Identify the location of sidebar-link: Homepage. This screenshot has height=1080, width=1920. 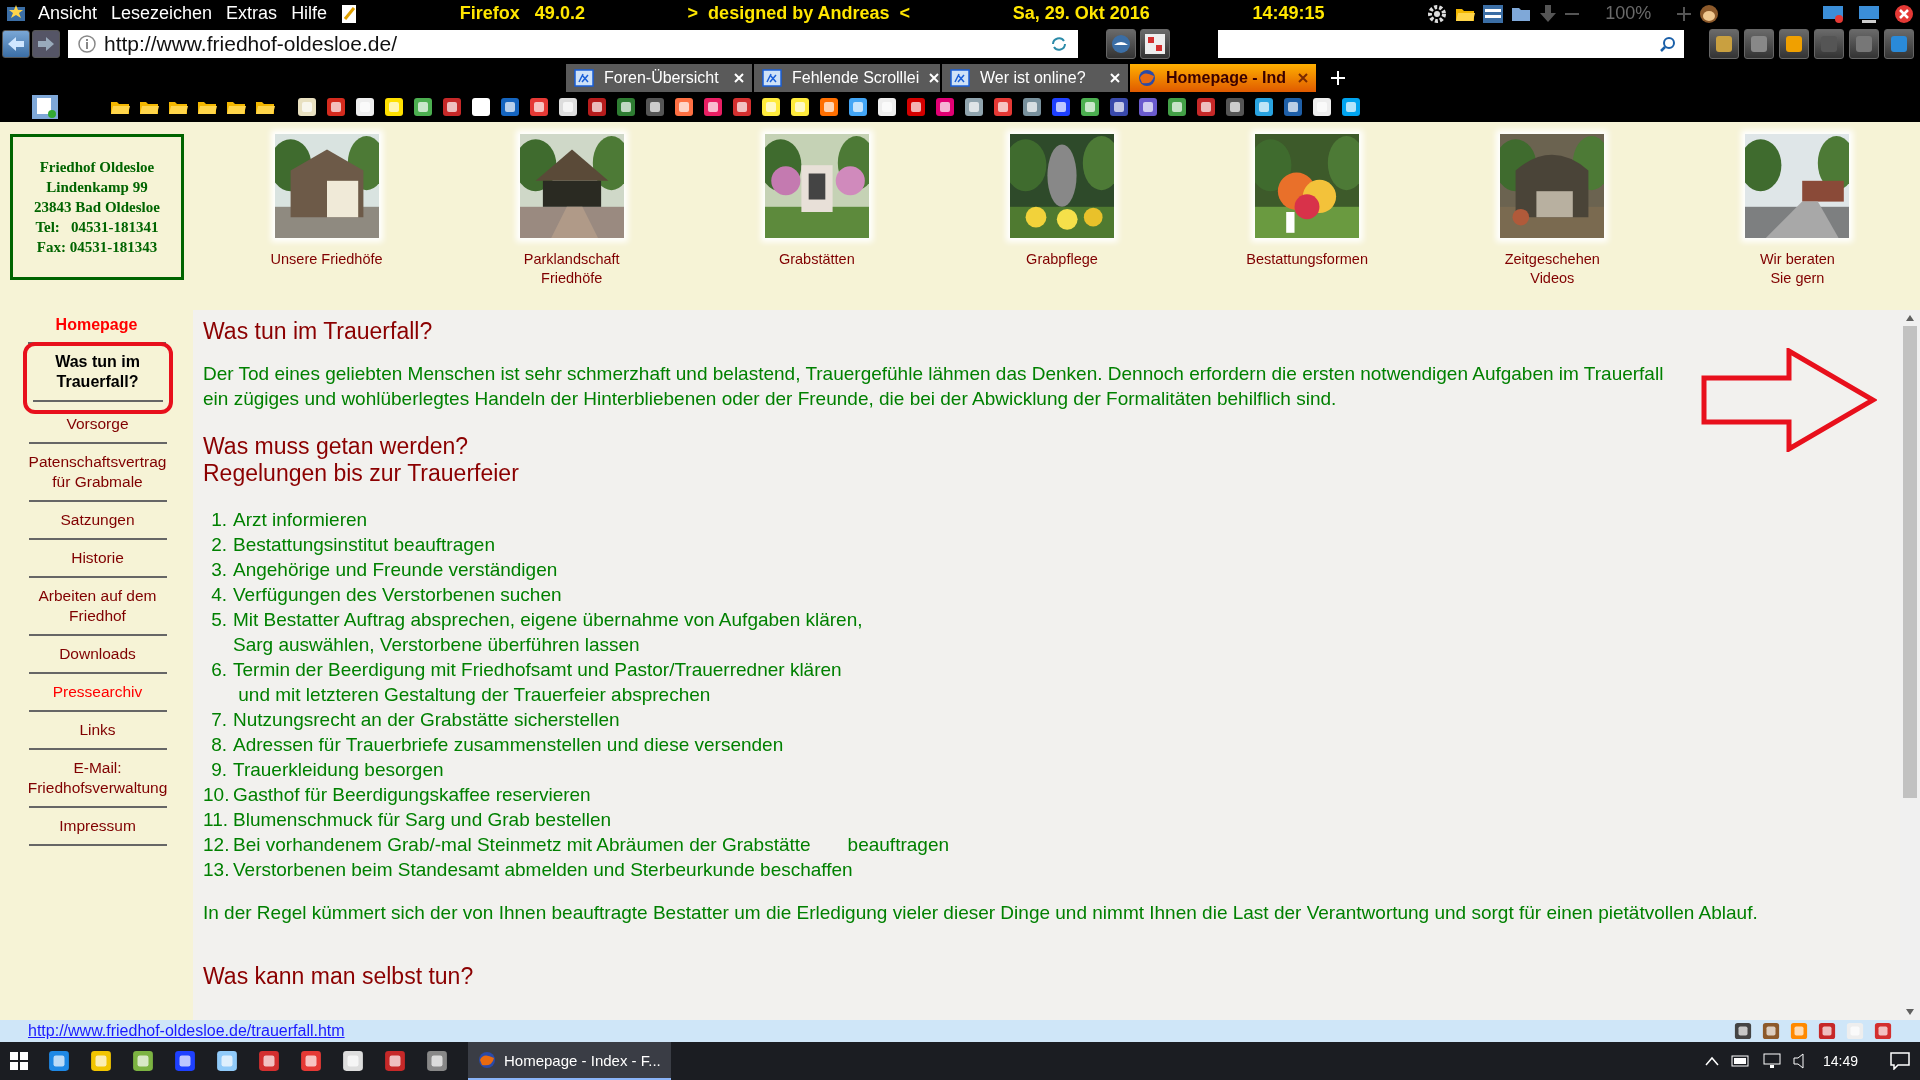
(96, 327).